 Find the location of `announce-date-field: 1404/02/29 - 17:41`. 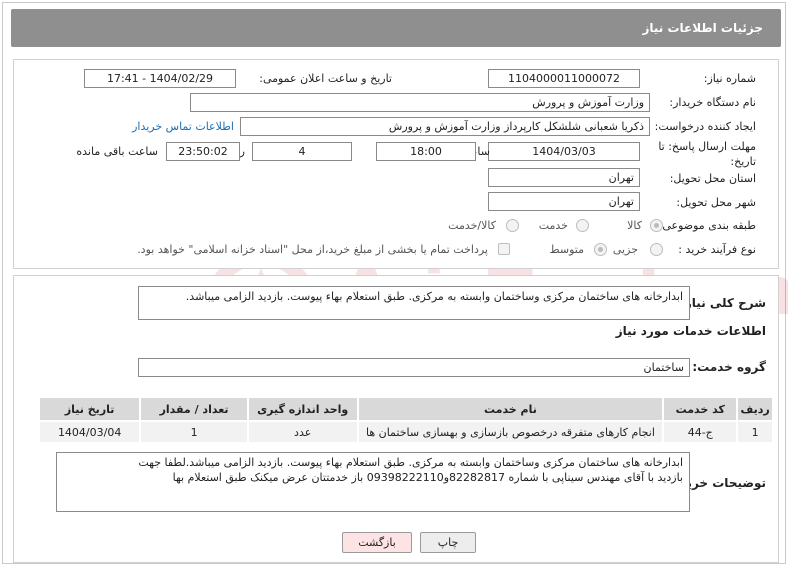

announce-date-field: 1404/02/29 - 17:41 is located at coordinates (160, 78).